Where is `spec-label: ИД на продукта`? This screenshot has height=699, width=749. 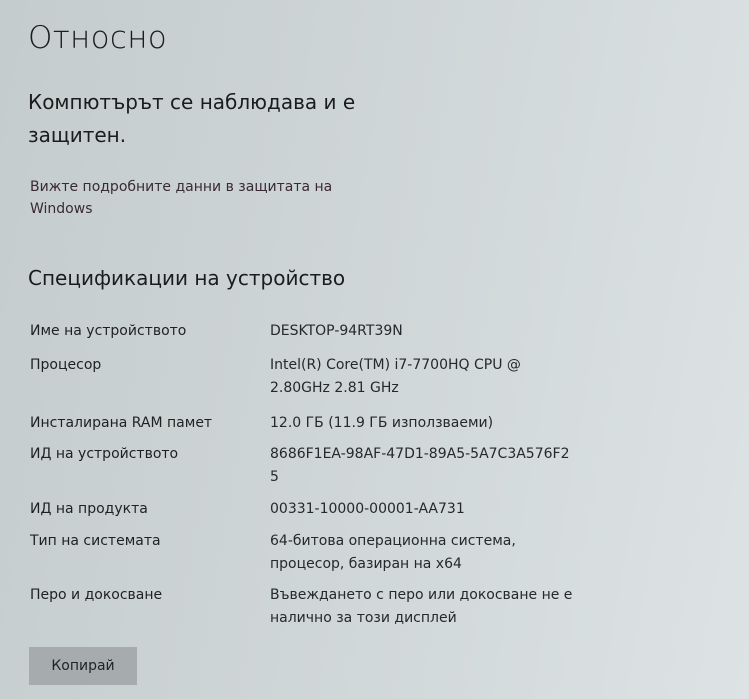
spec-label: ИД на продукта is located at coordinates (89, 509).